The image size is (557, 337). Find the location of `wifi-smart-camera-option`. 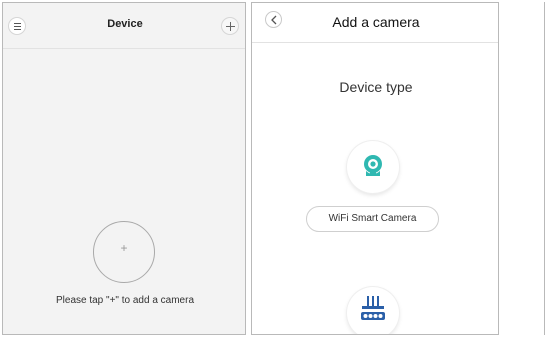

wifi-smart-camera-option is located at coordinates (373, 167).